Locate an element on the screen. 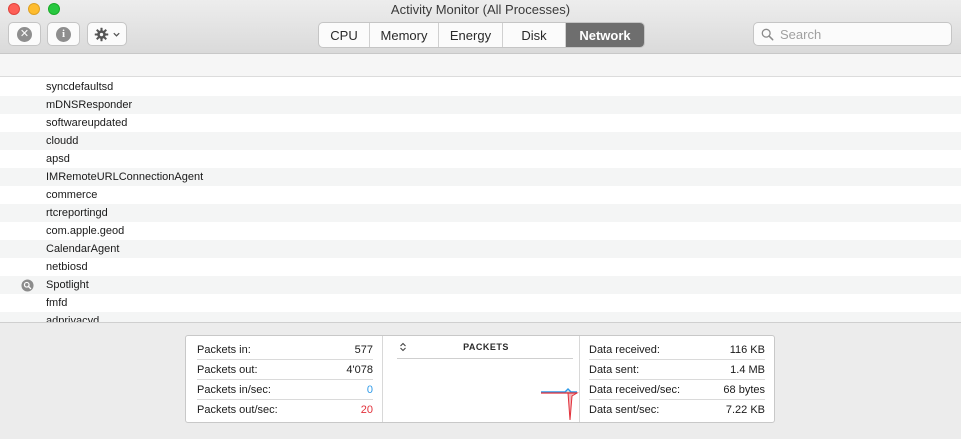 Image resolution: width=961 pixels, height=439 pixels. stat-value: 0 is located at coordinates (369, 390).